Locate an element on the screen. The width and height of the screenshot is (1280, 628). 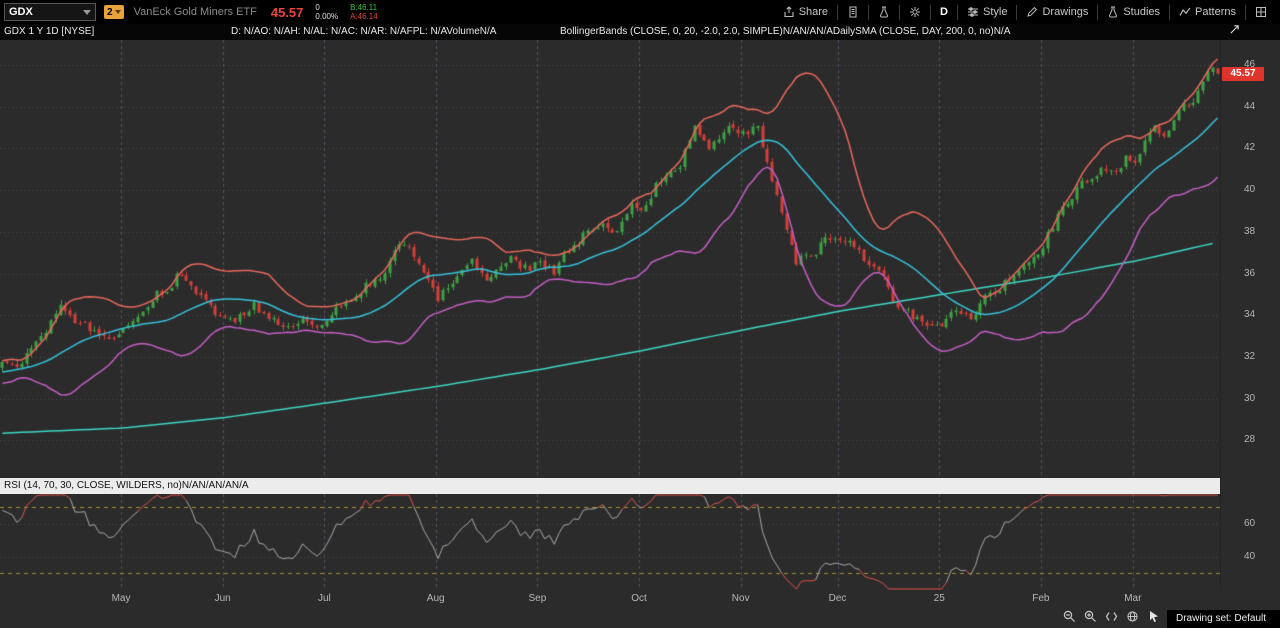
status-bar: Drawing set: Default is located at coordinates (640, 619).